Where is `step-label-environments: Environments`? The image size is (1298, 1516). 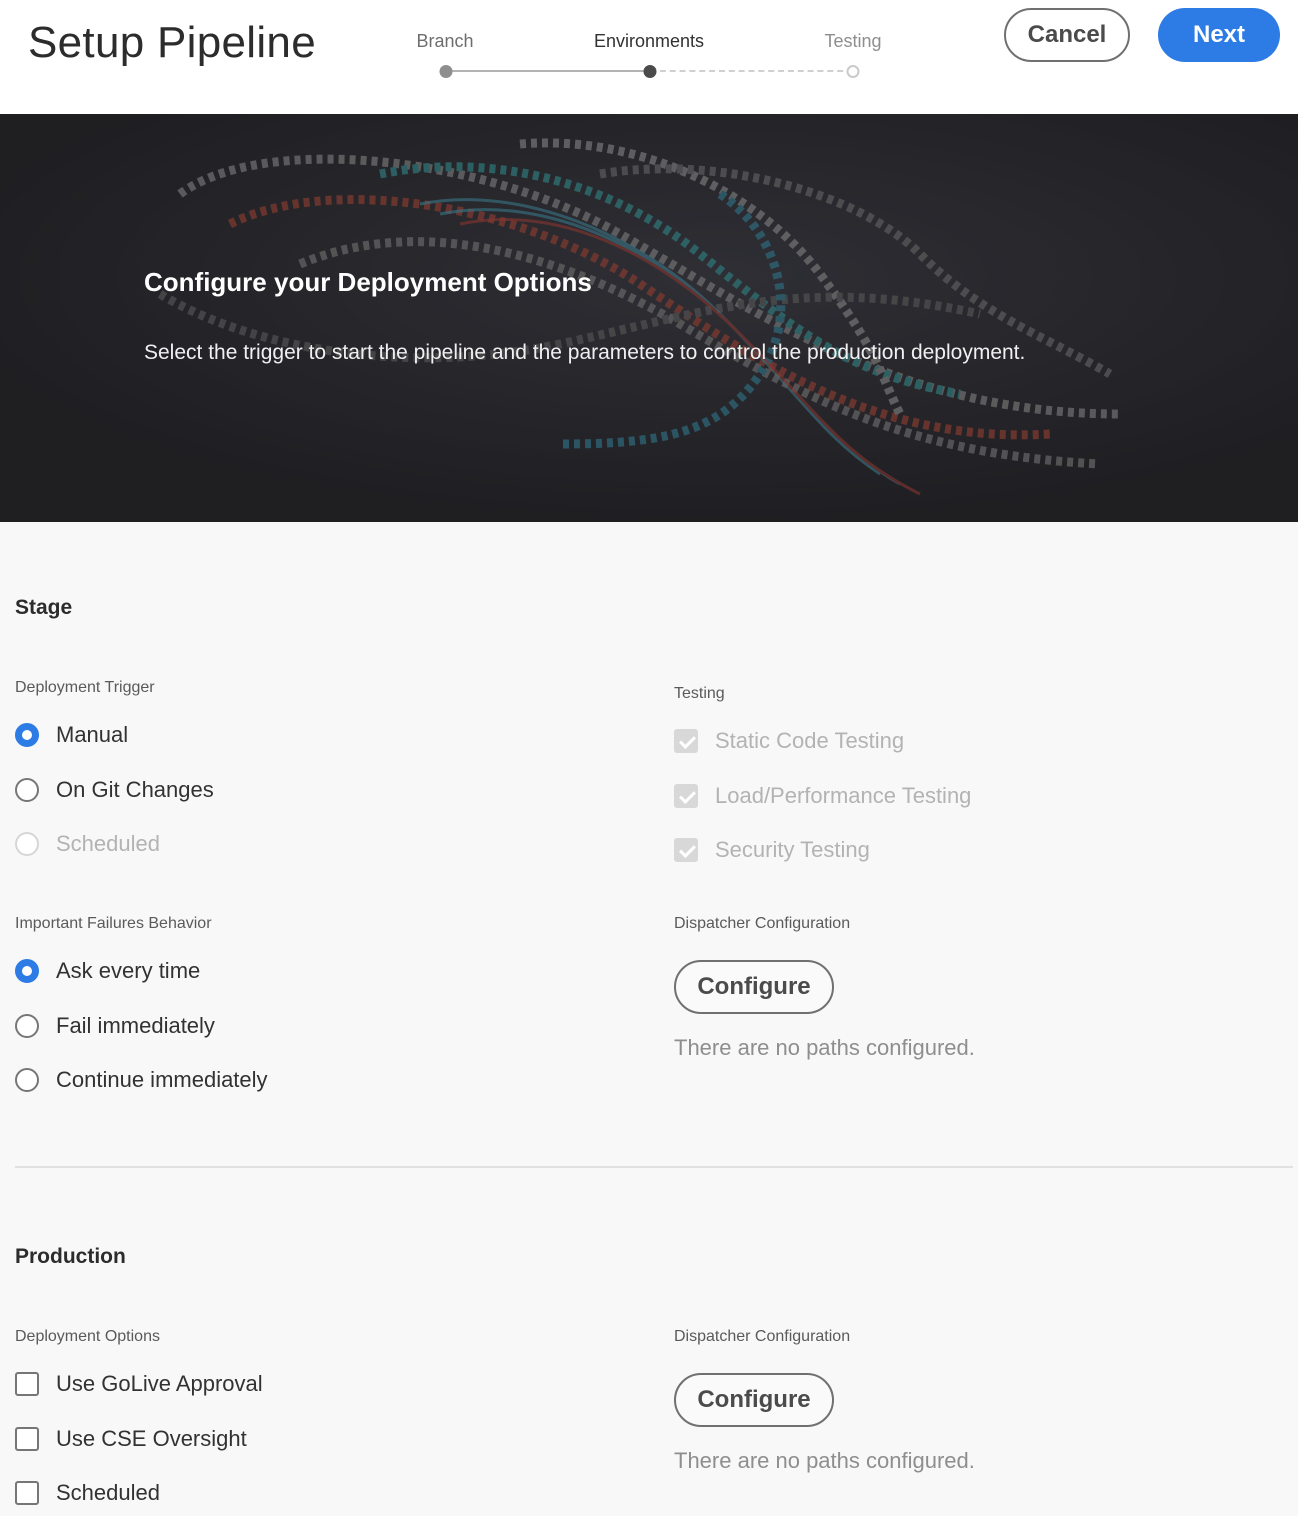 step-label-environments: Environments is located at coordinates (649, 41).